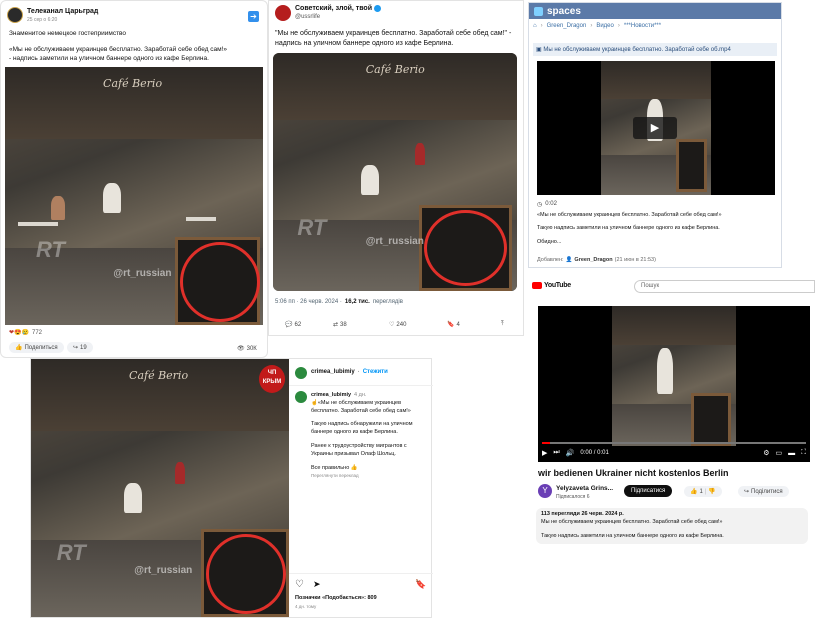 The height and width of the screenshot is (620, 815). What do you see at coordinates (395, 172) in the screenshot?
I see `tweet-photo: Café Berio RT @rt_russian` at bounding box center [395, 172].